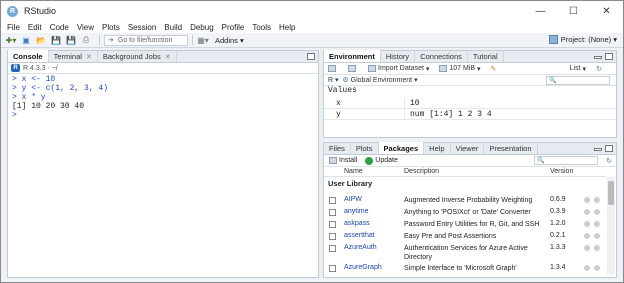 The image size is (624, 283). I want to click on menu-file: File, so click(13, 27).